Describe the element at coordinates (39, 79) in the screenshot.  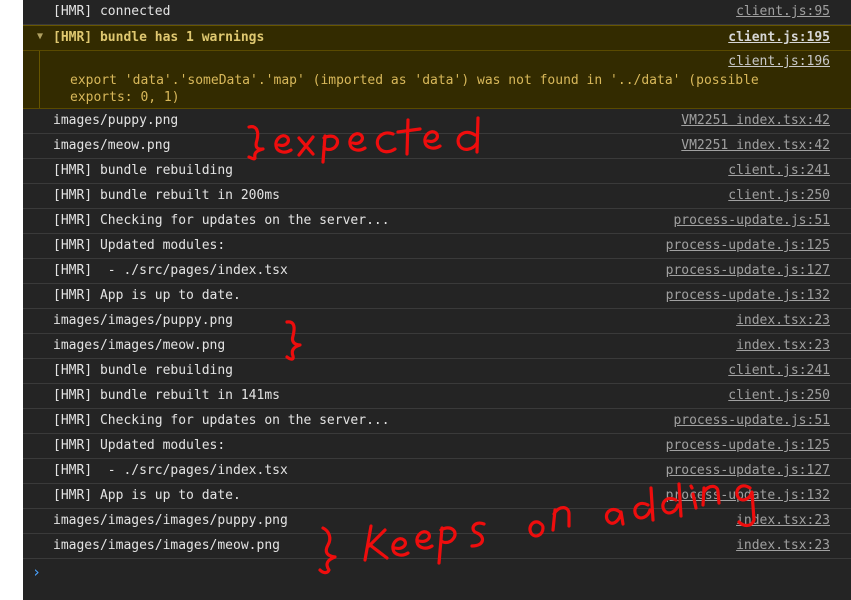
I see `group-indent-line` at that location.